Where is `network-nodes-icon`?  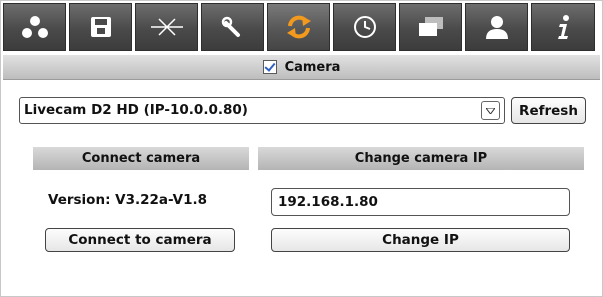 network-nodes-icon is located at coordinates (34, 27).